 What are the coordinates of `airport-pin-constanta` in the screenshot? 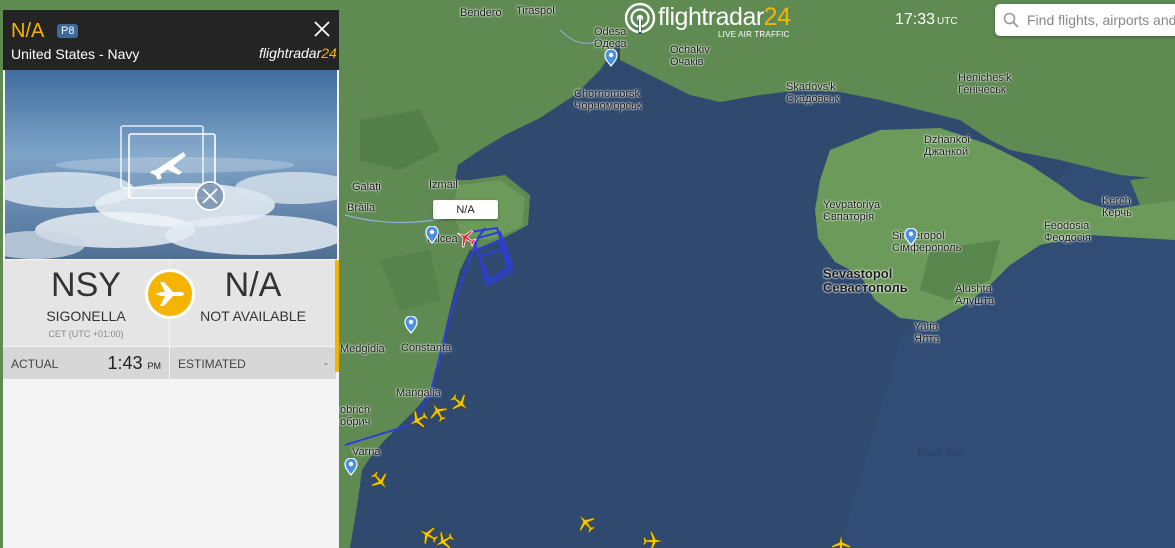 It's located at (411, 325).